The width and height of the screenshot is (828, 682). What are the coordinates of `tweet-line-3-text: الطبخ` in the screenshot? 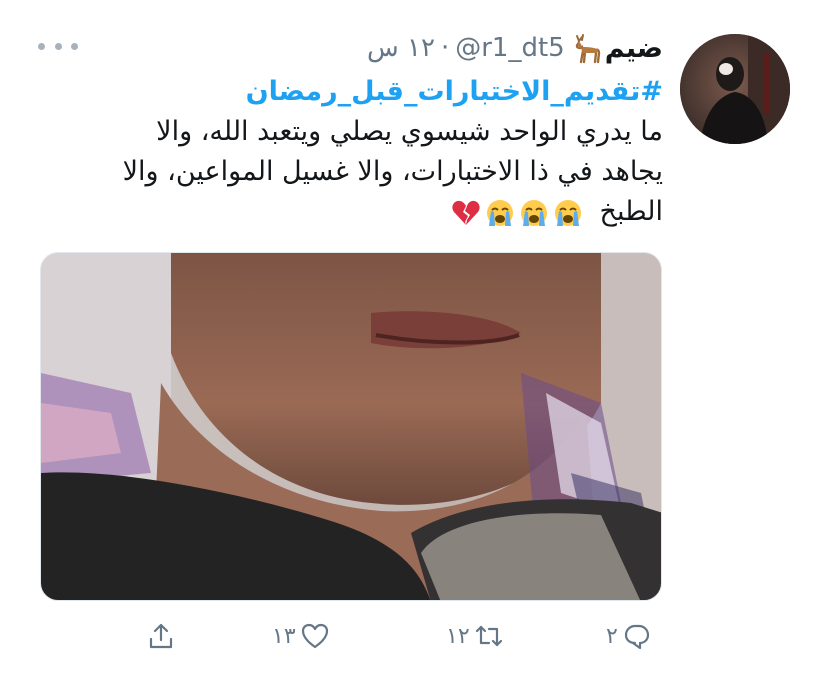 It's located at (631, 211).